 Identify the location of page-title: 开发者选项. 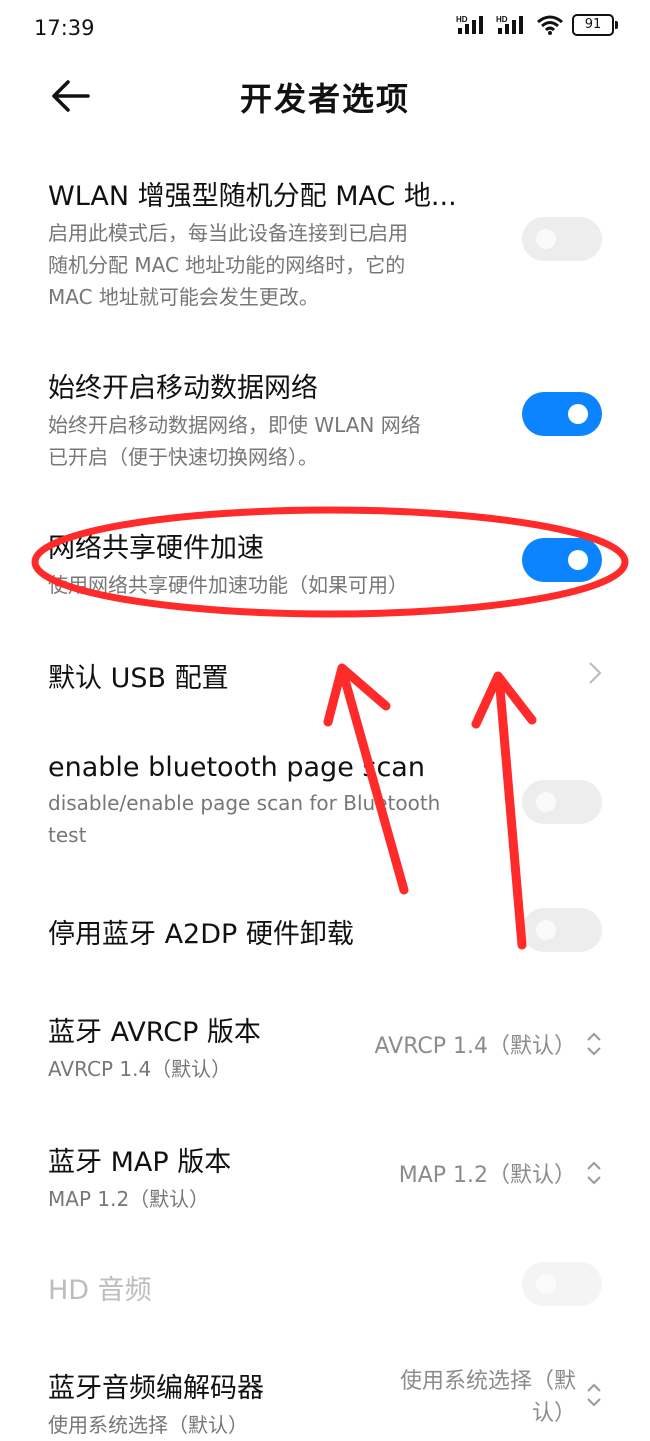
(324, 99).